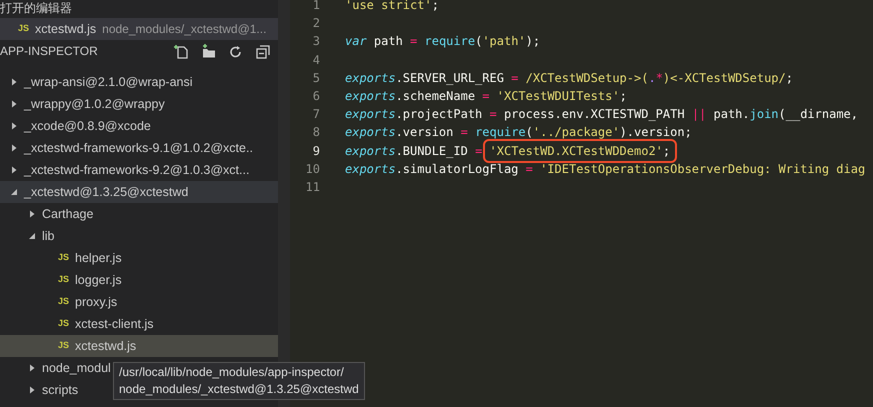 The width and height of the screenshot is (873, 407). What do you see at coordinates (60, 390) in the screenshot?
I see `item-label: scripts` at bounding box center [60, 390].